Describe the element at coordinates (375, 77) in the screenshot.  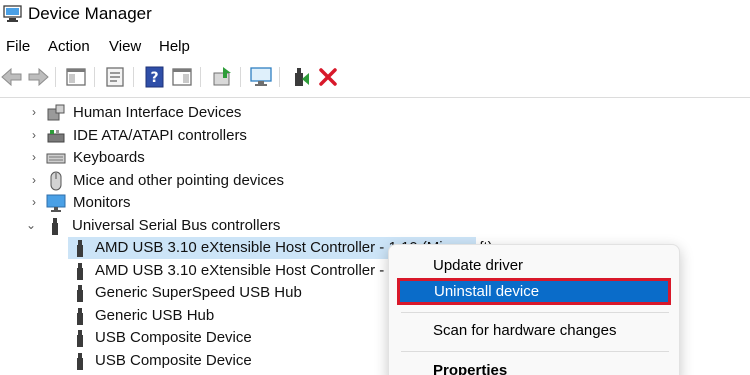
I see `toolbar: ?` at that location.